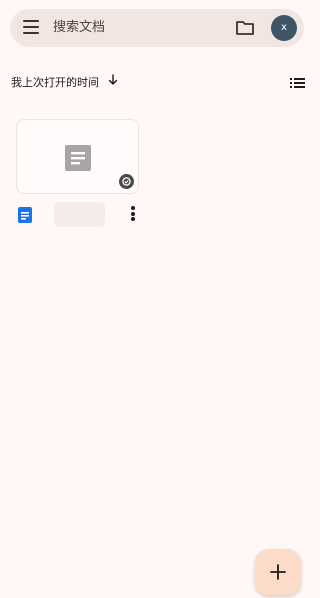 This screenshot has width=320, height=598. Describe the element at coordinates (126, 181) in the screenshot. I see `offline-sync-icon` at that location.